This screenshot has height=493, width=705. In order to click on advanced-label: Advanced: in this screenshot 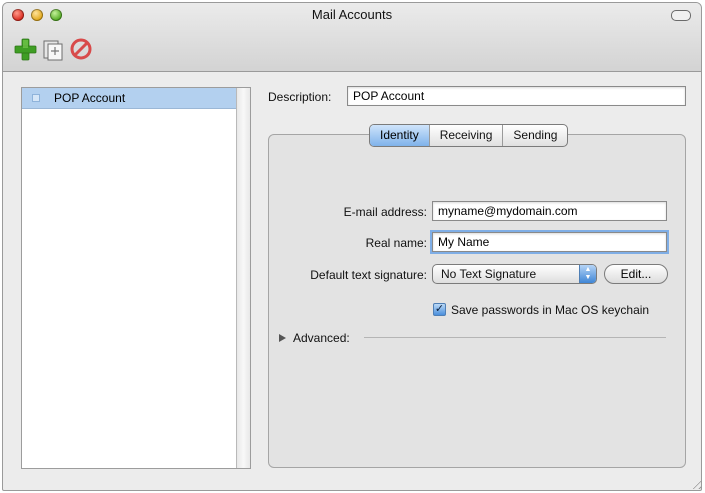, I will do `click(321, 338)`.